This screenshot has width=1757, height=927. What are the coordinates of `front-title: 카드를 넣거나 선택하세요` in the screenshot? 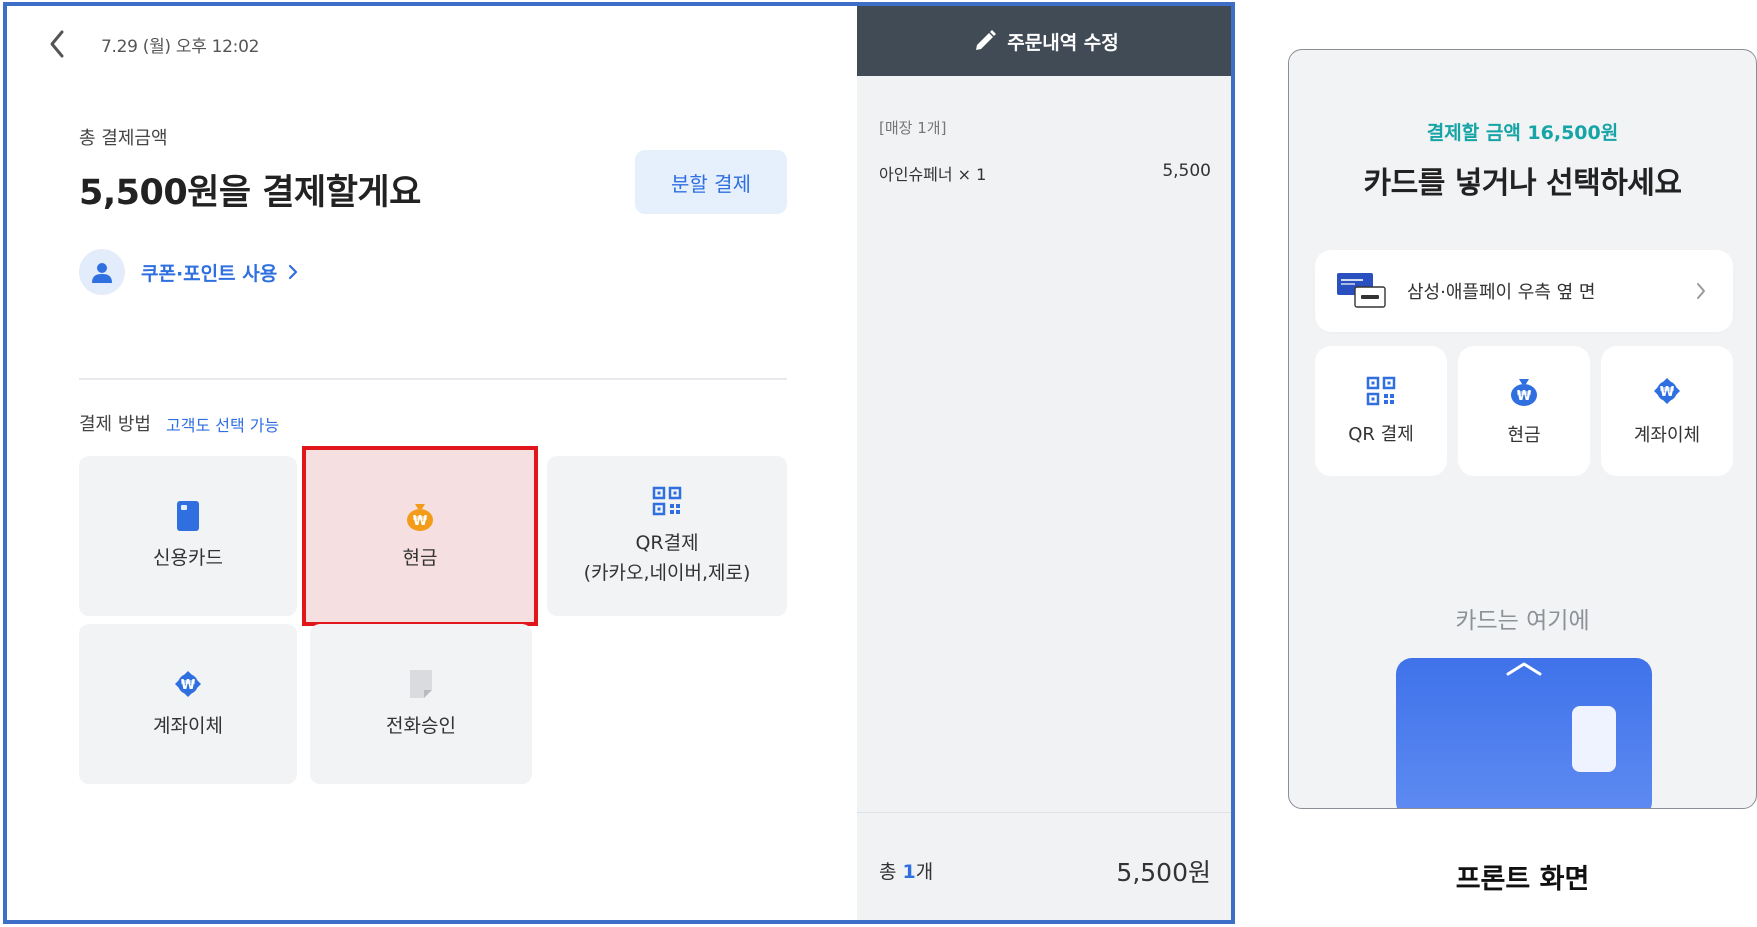 It's located at (1523, 183).